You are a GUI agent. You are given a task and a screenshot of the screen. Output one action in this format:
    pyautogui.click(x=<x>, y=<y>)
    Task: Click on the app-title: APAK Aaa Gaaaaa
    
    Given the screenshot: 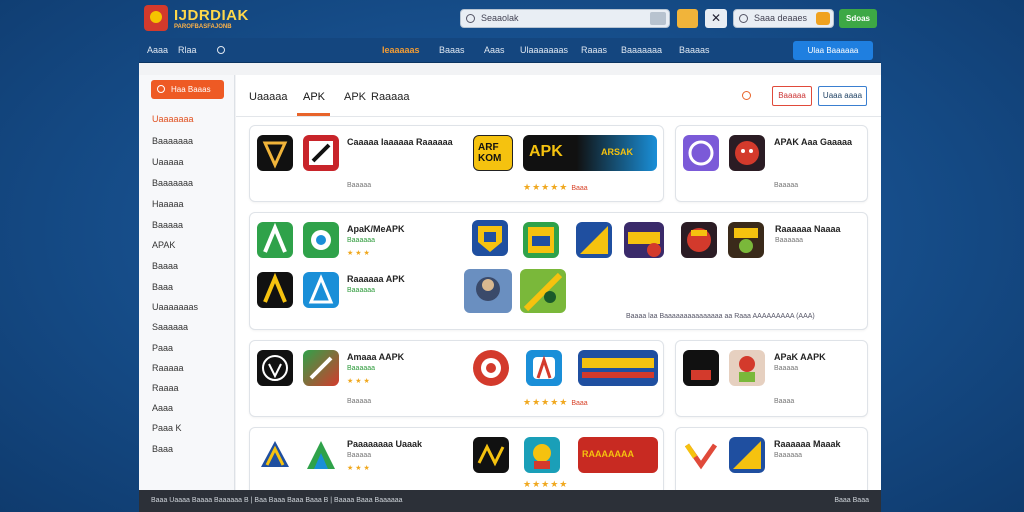 What is the action you would take?
    pyautogui.click(x=813, y=142)
    